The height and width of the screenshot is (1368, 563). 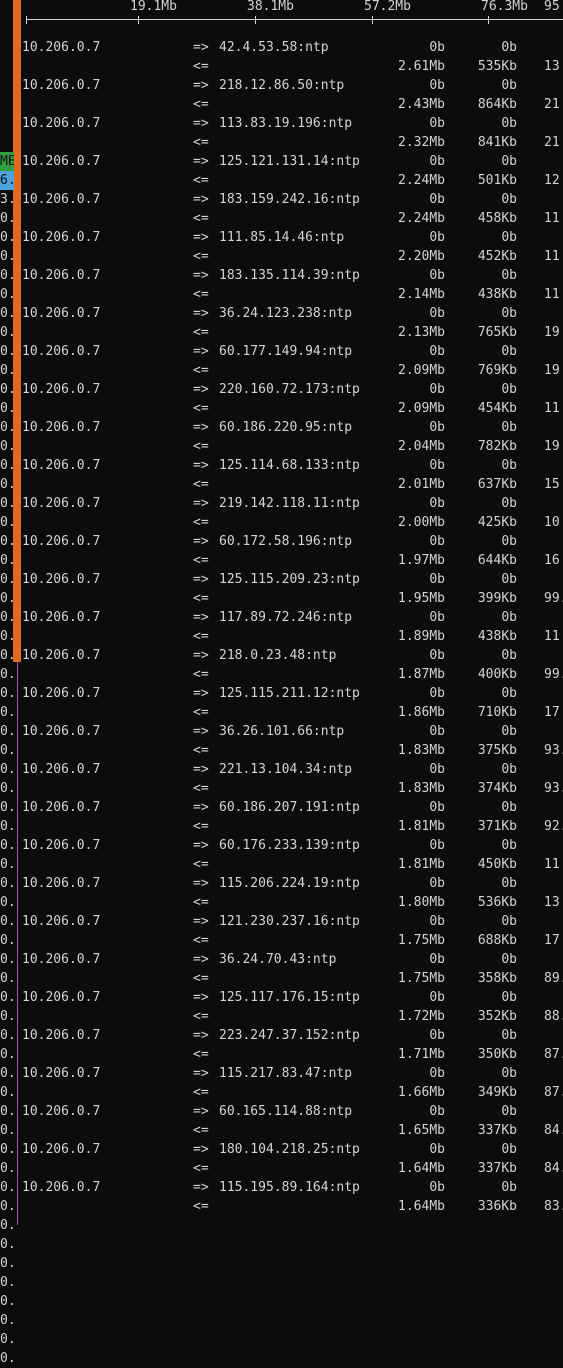 What do you see at coordinates (281, 807) in the screenshot?
I see `flow-row-outbound: 10.206.0.7 => 60.186.207.191:ntp 0b 0b` at bounding box center [281, 807].